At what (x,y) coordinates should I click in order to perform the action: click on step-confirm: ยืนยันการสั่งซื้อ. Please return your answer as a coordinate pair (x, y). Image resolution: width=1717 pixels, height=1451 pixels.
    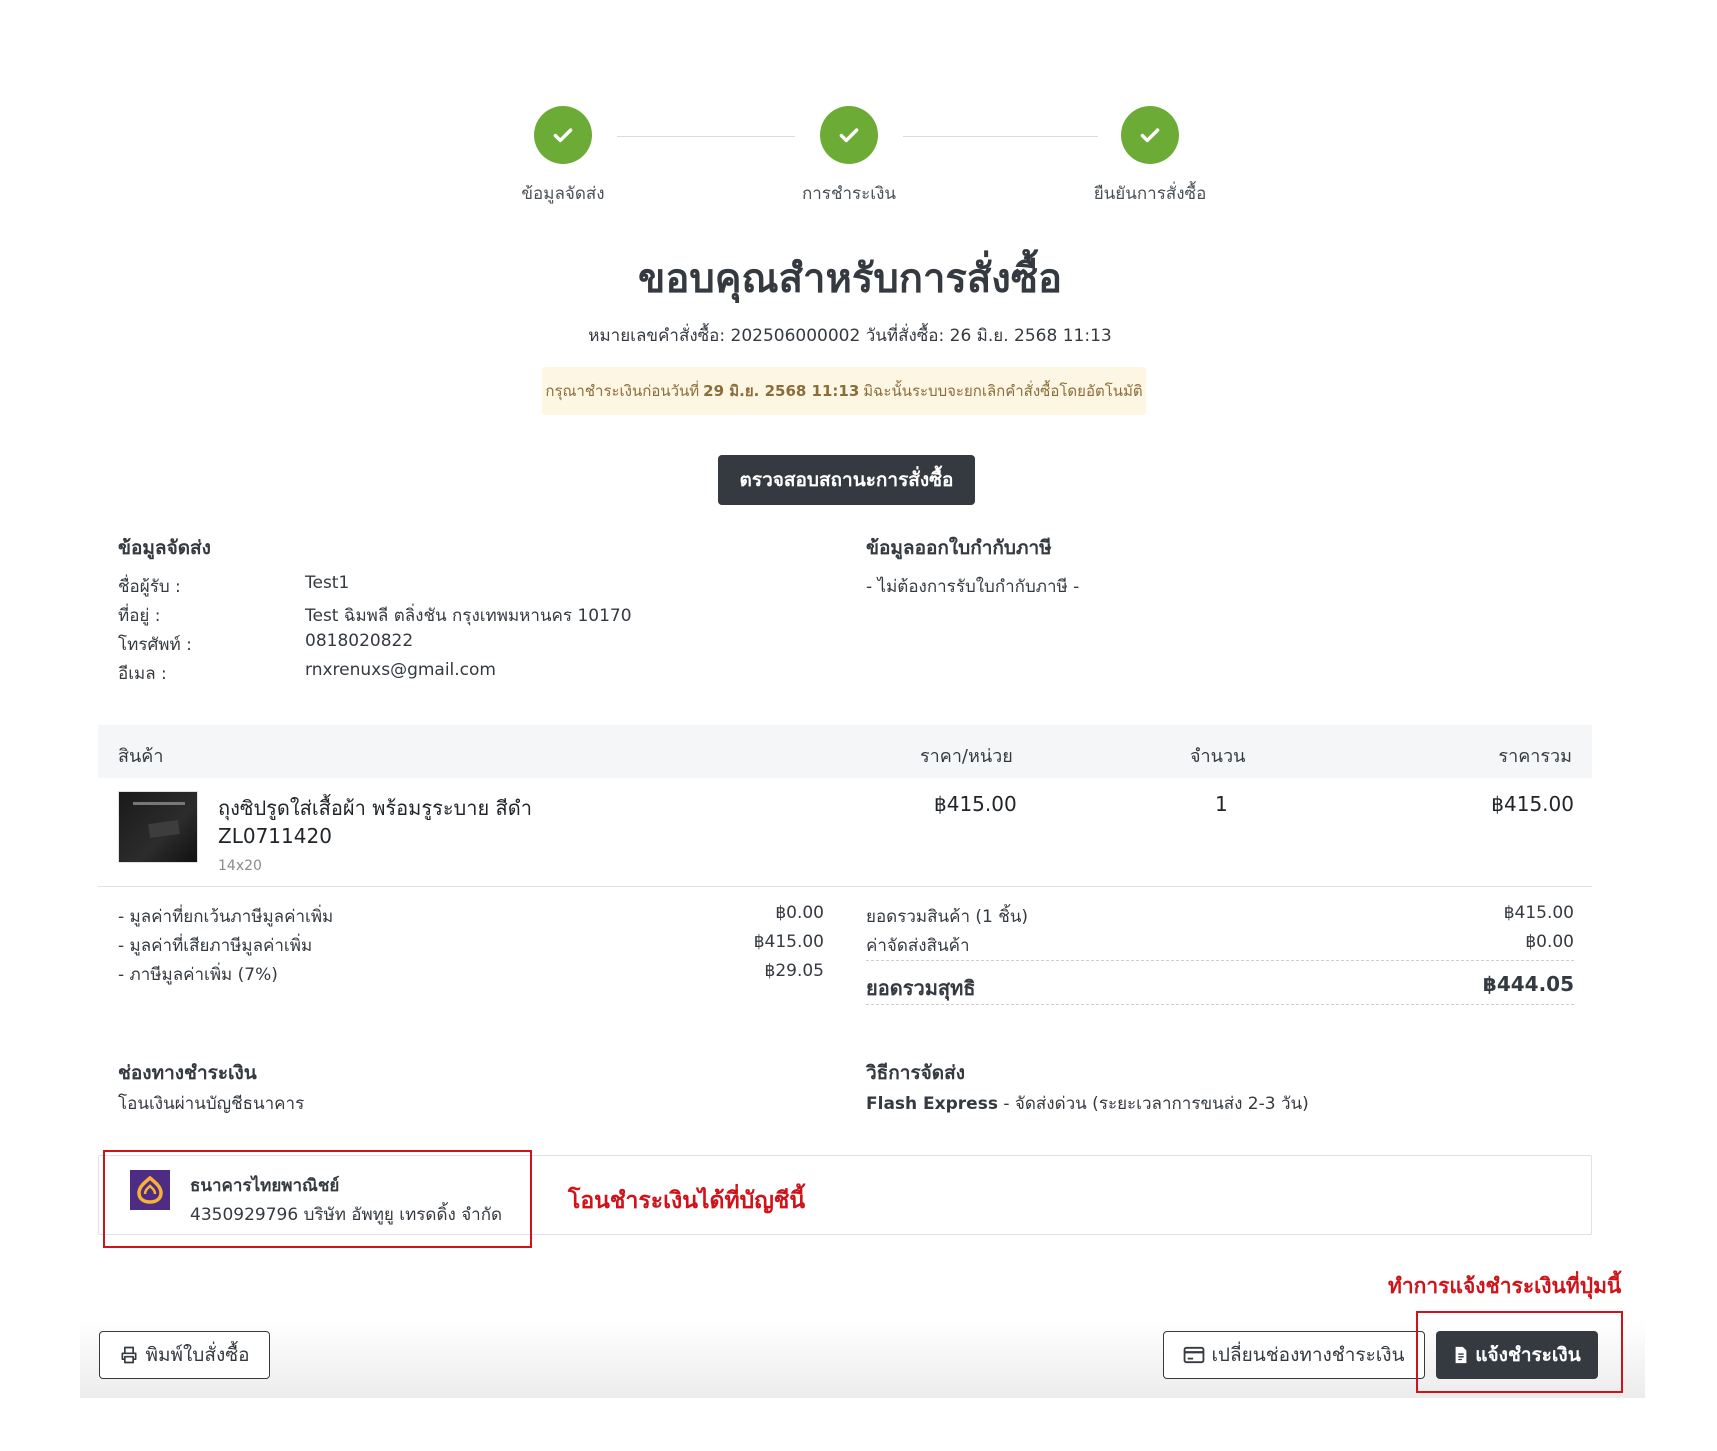
    Looking at the image, I should click on (1150, 156).